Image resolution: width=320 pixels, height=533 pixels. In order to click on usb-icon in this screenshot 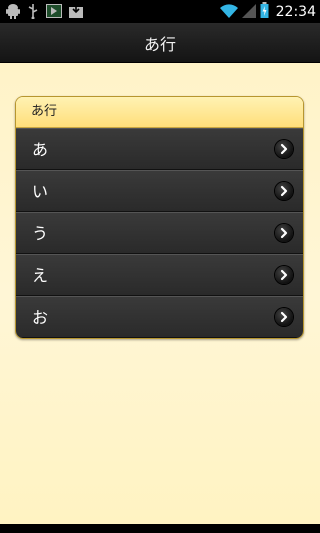, I will do `click(33, 11)`.